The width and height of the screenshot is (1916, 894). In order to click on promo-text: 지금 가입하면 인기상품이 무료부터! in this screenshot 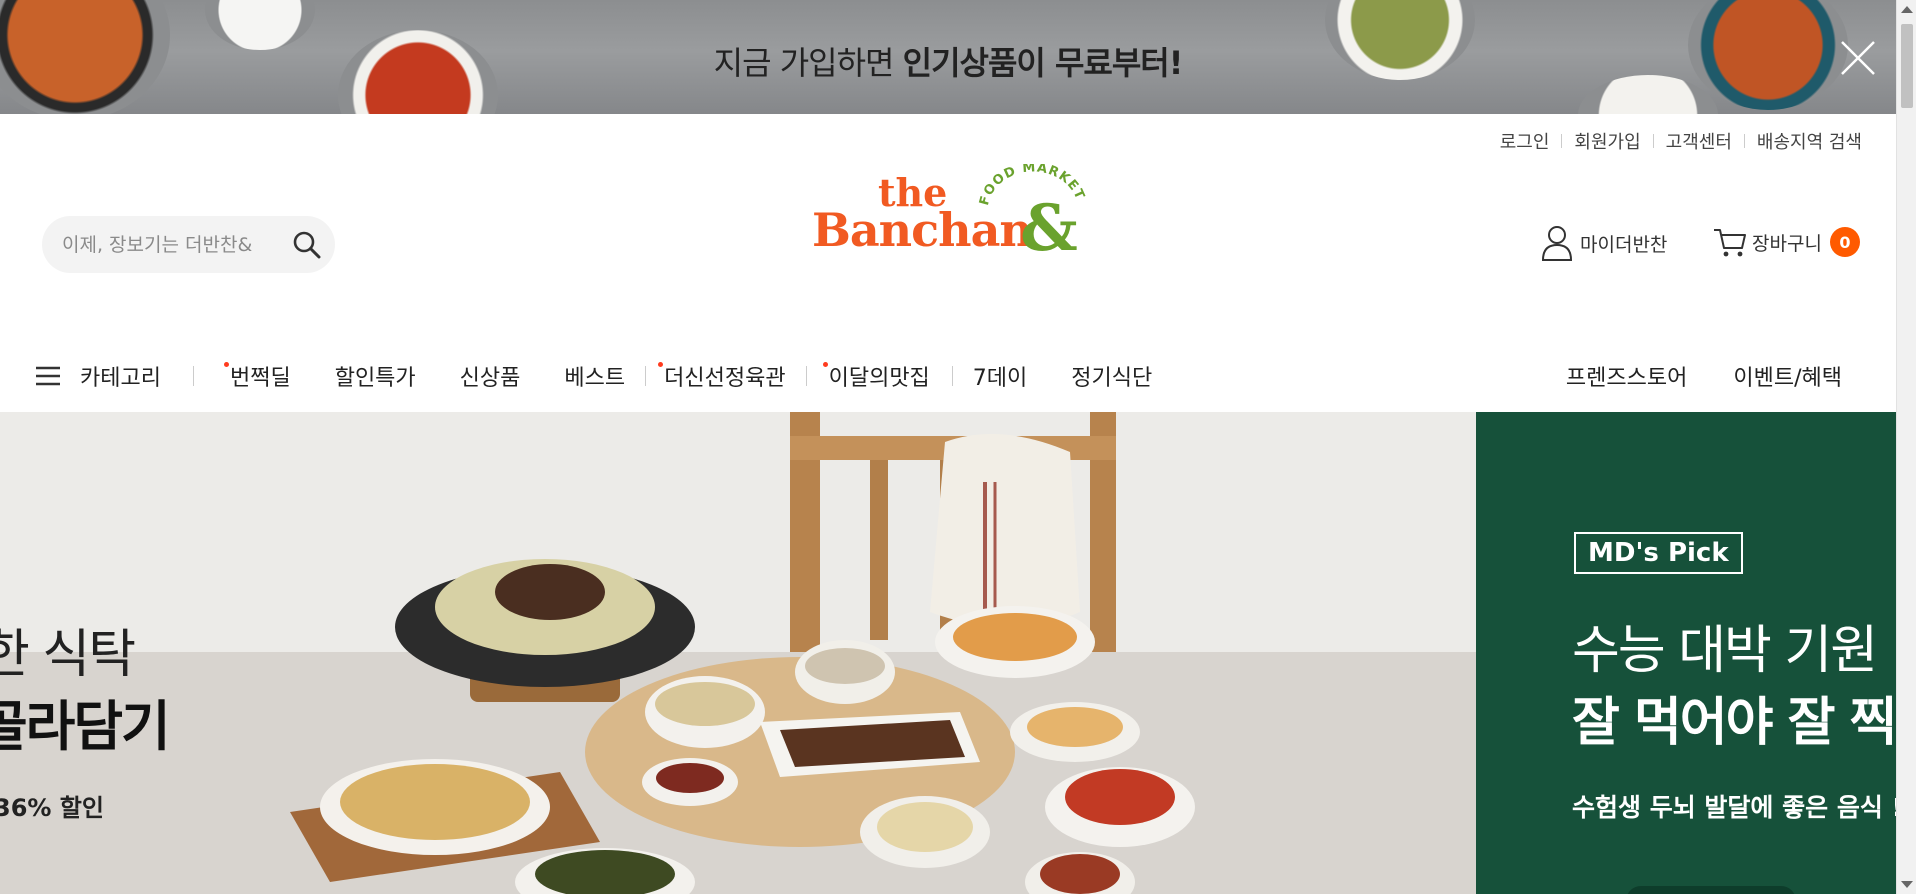, I will do `click(948, 63)`.